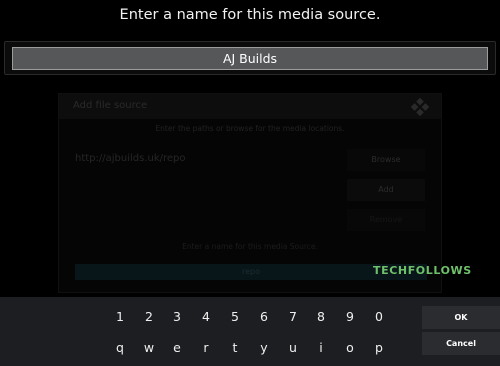  I want to click on source-path: http://ajbuilds.uk/repo, so click(130, 158).